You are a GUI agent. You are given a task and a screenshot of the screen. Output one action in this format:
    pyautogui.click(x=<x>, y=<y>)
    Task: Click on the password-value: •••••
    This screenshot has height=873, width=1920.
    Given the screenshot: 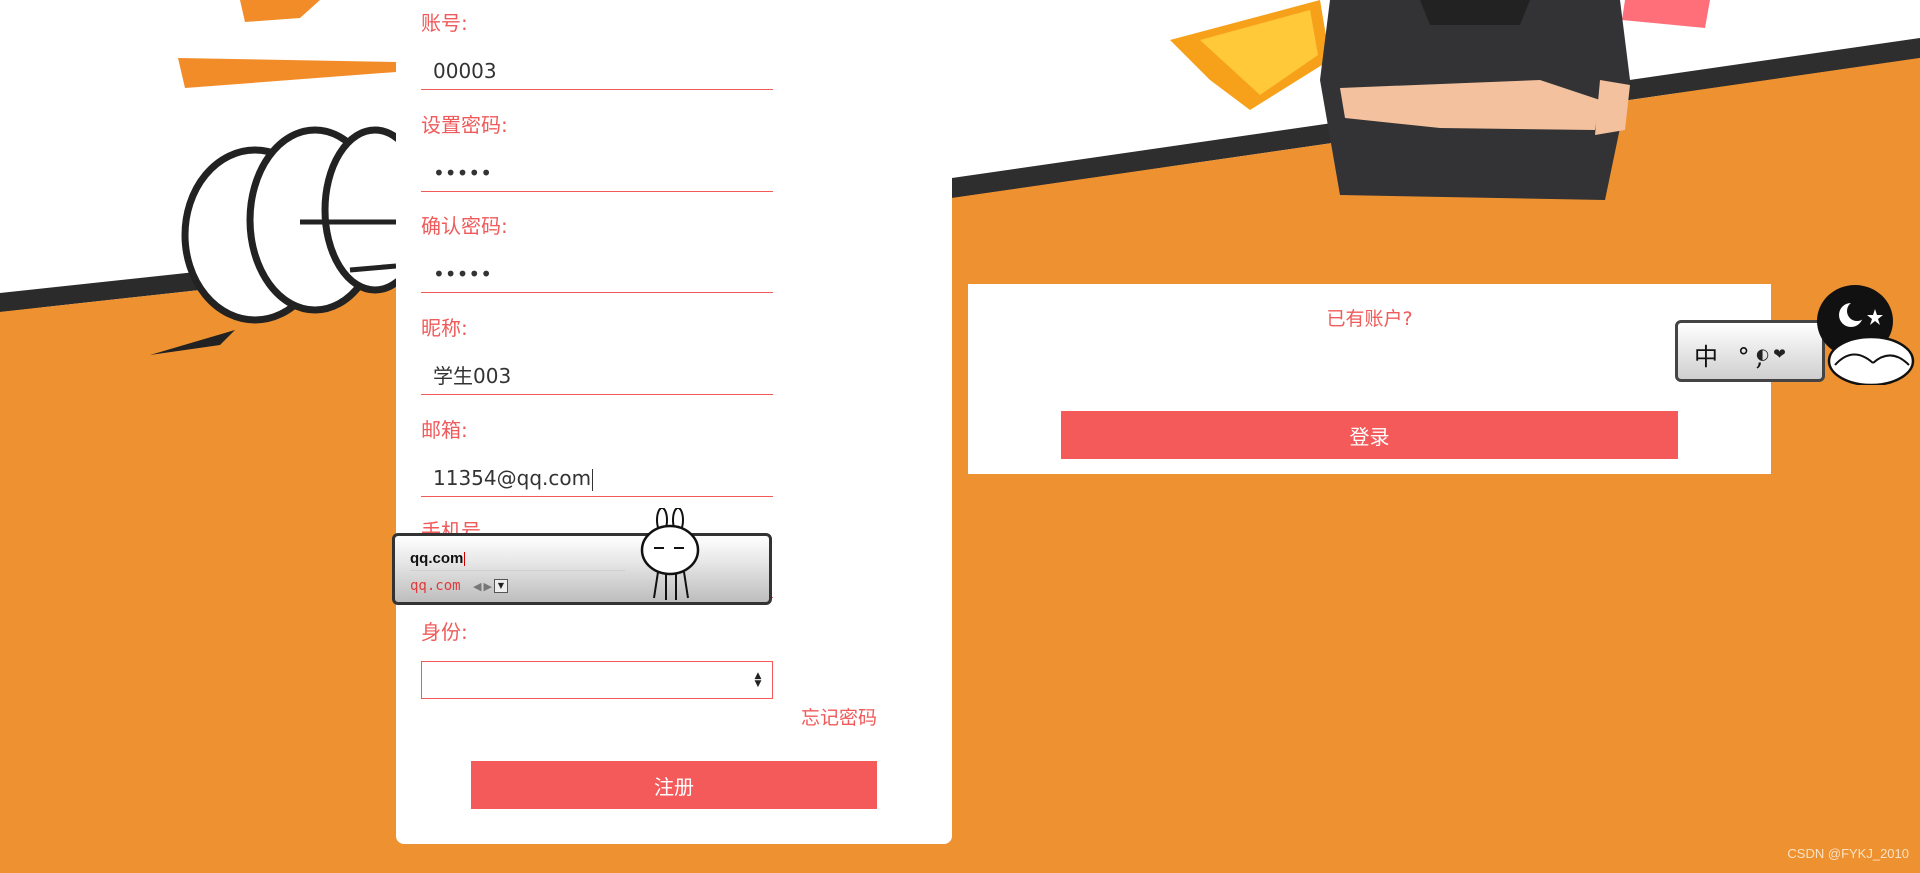 What is the action you would take?
    pyautogui.click(x=462, y=173)
    